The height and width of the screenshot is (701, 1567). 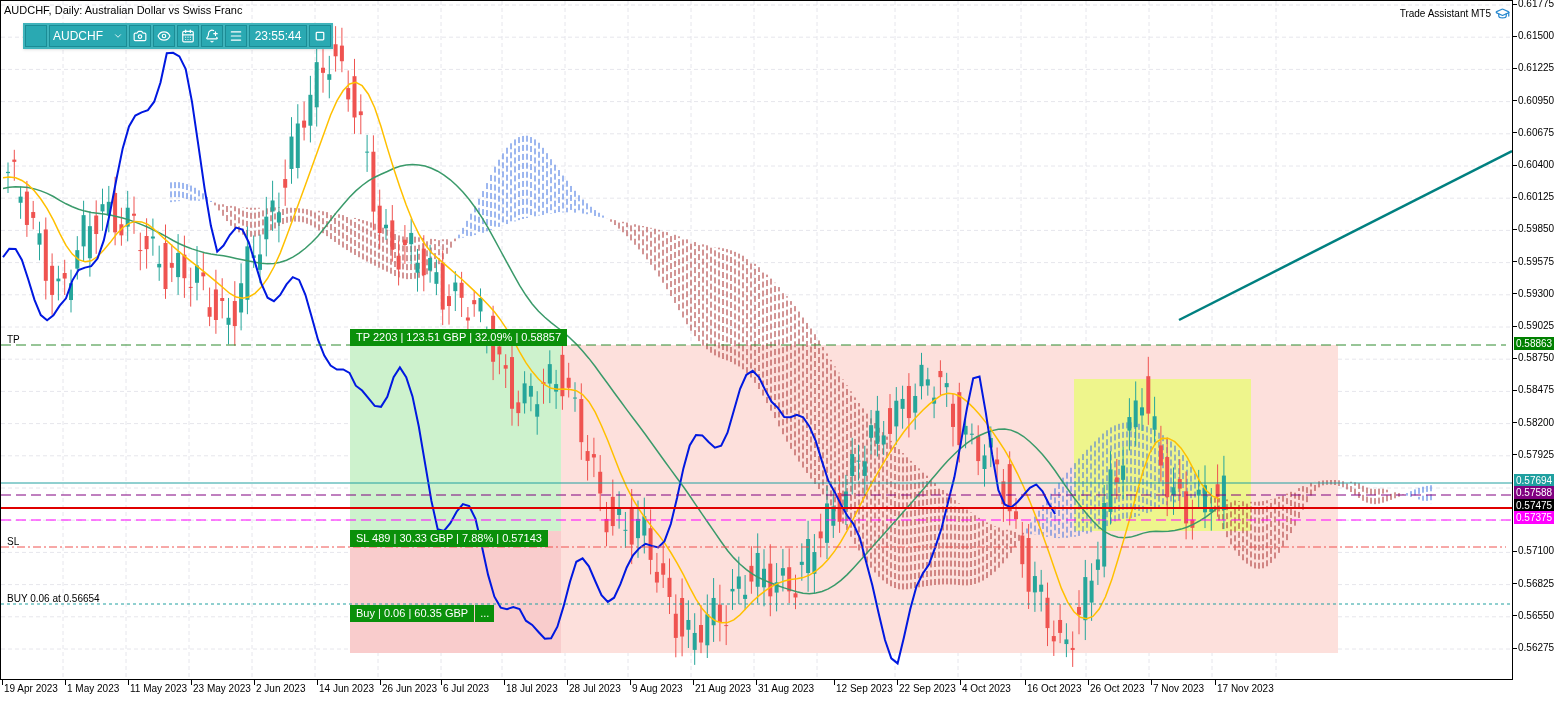 What do you see at coordinates (212, 36) in the screenshot?
I see `bell-icon` at bounding box center [212, 36].